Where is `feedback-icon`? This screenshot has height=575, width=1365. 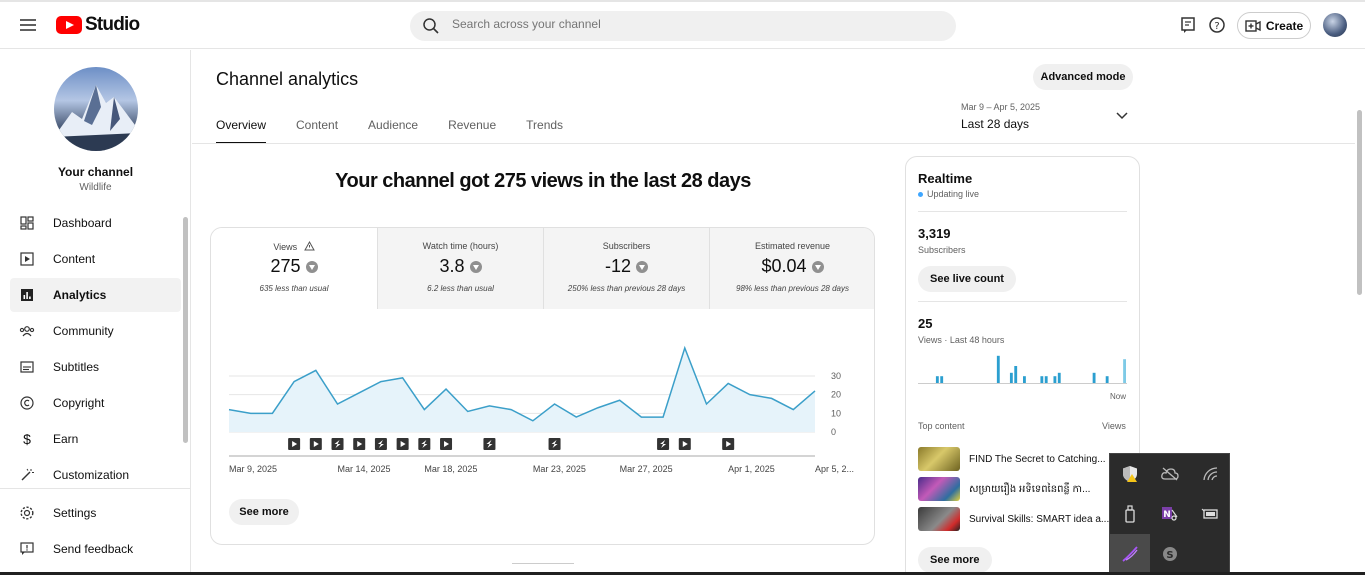 feedback-icon is located at coordinates (1188, 25).